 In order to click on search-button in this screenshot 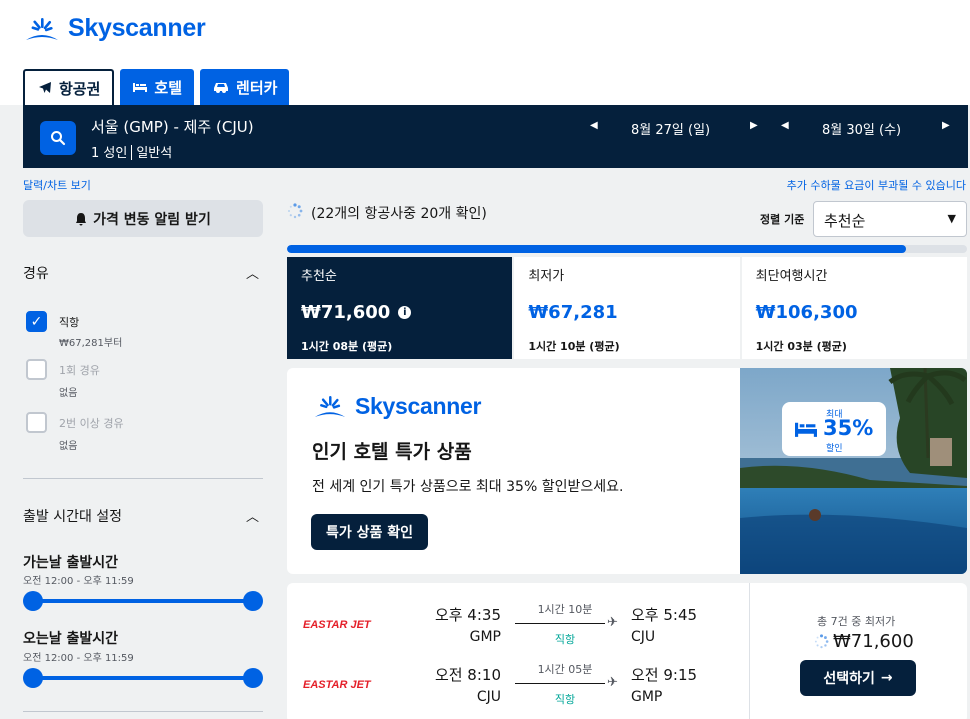, I will do `click(58, 138)`.